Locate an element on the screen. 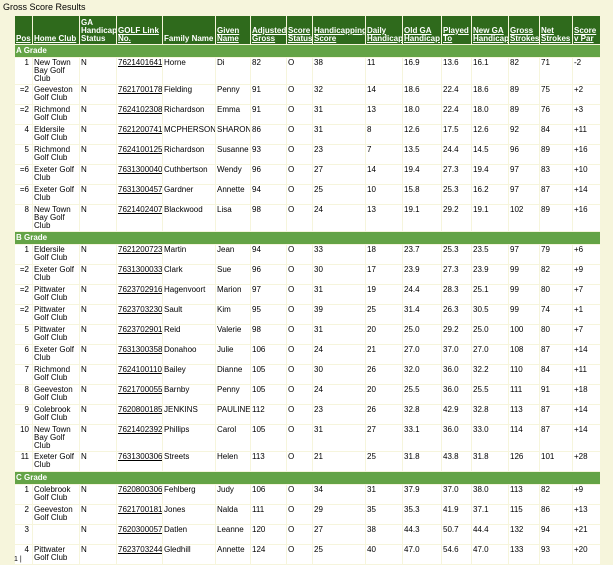  column-header-gross: Gross Strokes is located at coordinates (524, 30).